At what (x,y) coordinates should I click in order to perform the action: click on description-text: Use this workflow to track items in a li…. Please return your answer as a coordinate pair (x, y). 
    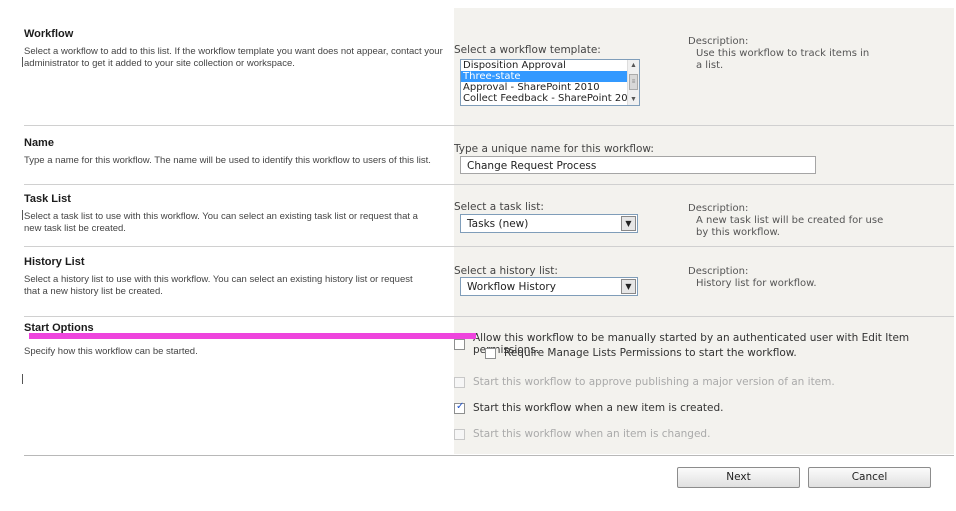
    Looking at the image, I should click on (783, 59).